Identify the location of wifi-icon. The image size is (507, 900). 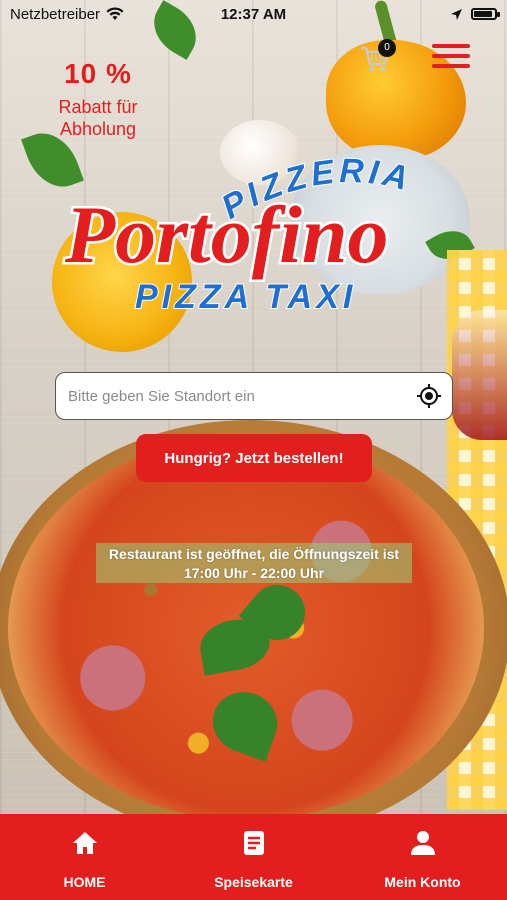
(115, 13).